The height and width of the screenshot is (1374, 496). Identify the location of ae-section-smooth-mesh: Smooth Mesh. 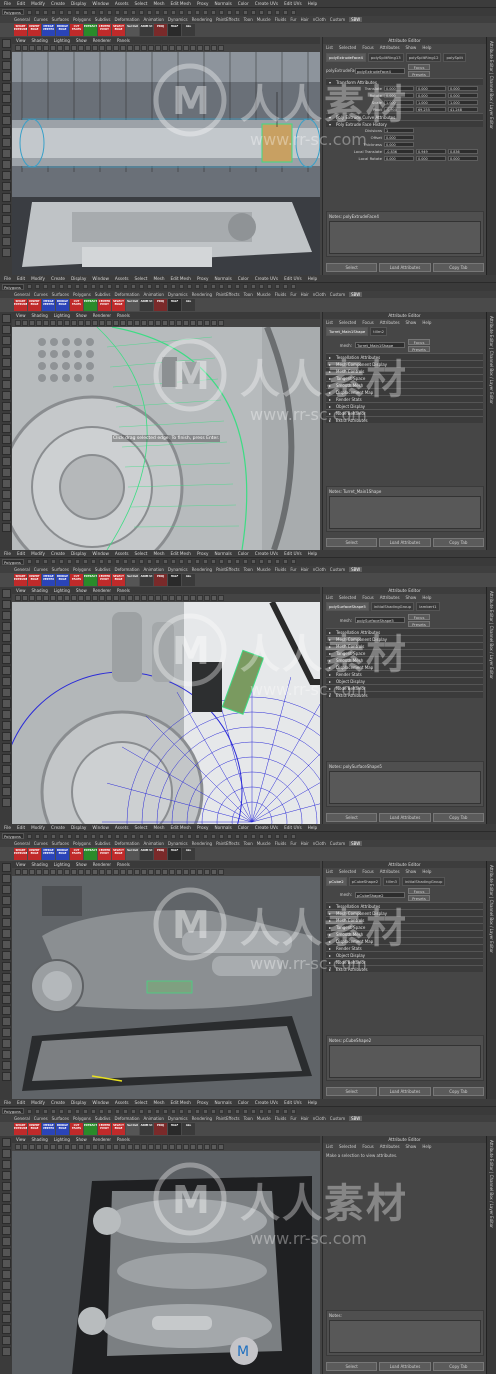
(404, 659).